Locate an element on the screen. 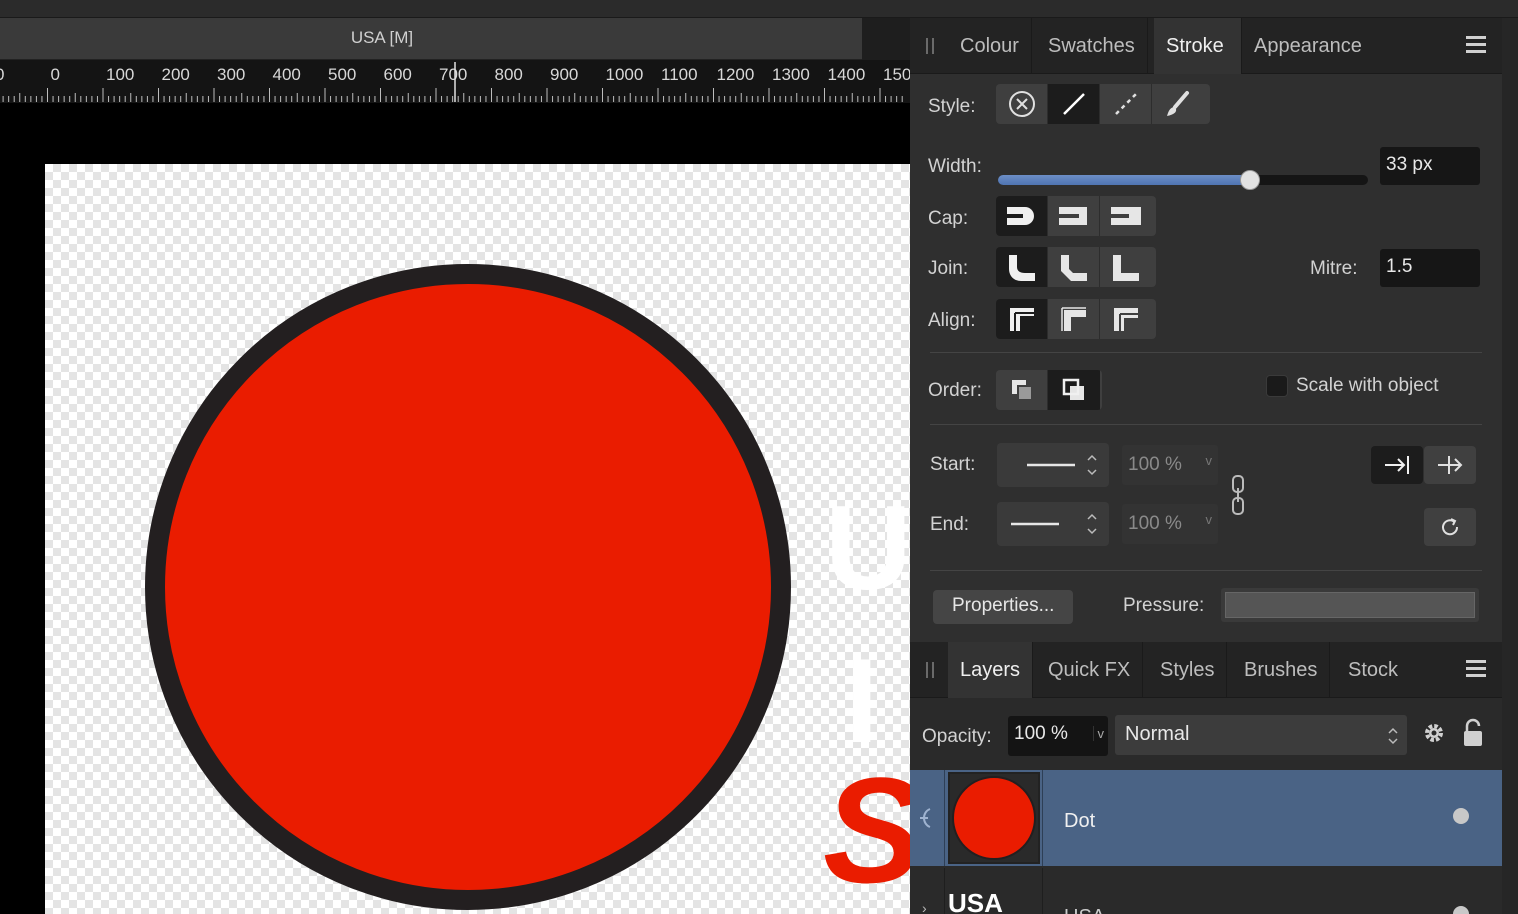 The width and height of the screenshot is (1518, 914). layer-name-dot: Dot is located at coordinates (1079, 821).